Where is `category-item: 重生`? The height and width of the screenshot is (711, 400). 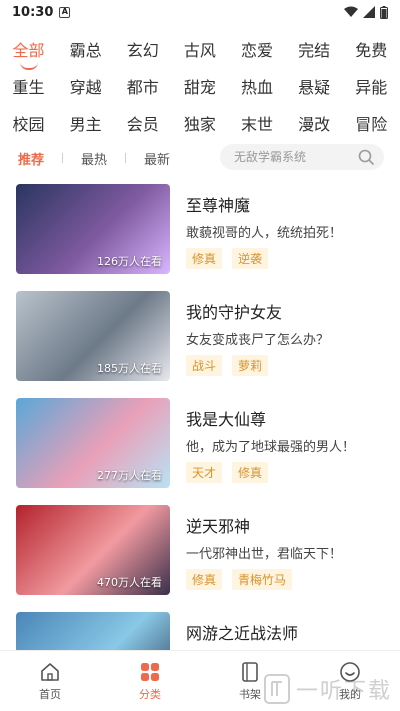 category-item: 重生 is located at coordinates (28, 86).